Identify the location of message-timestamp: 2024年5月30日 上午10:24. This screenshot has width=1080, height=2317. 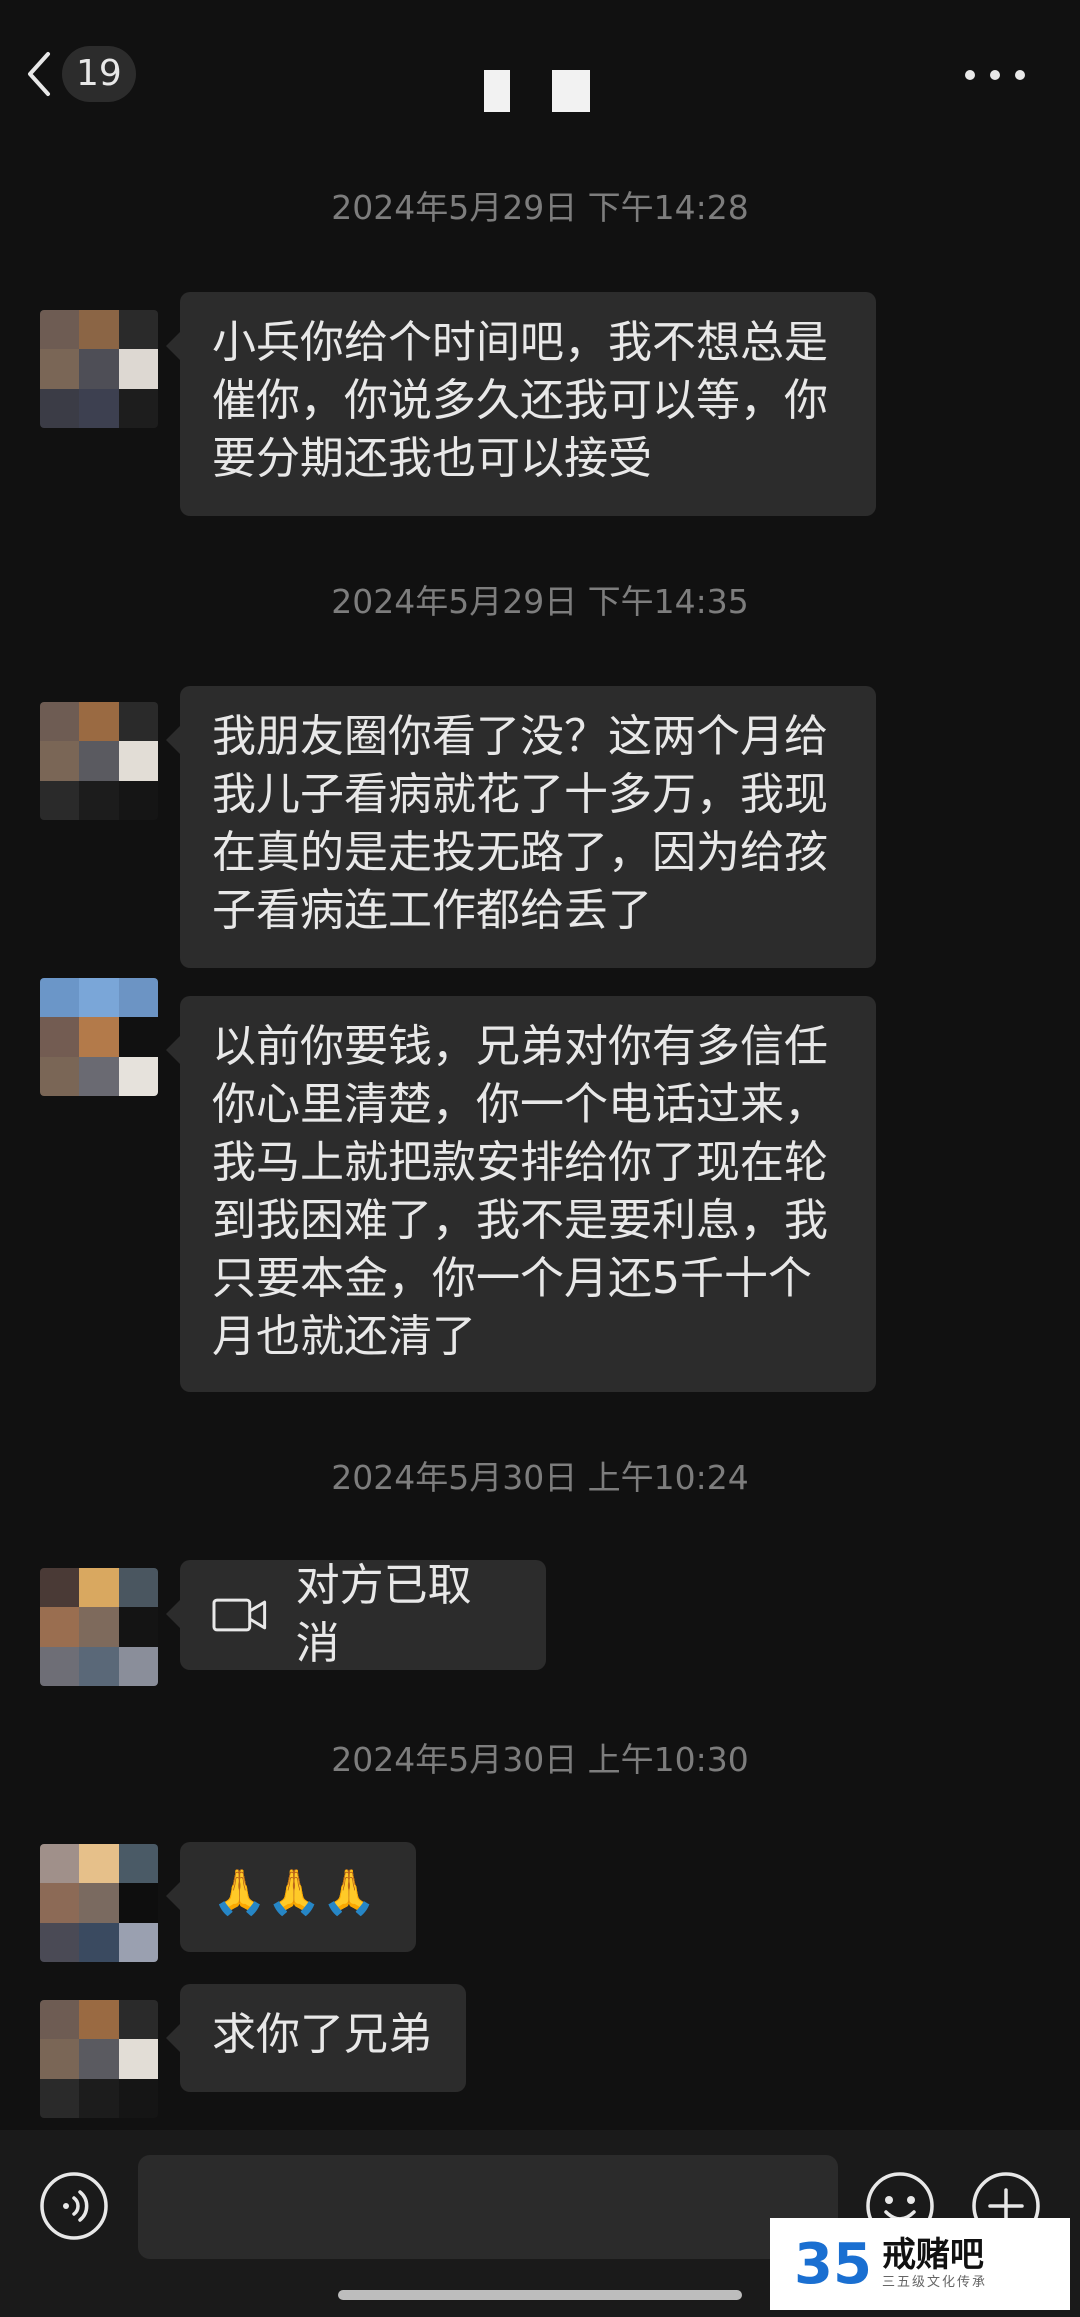
(540, 1477).